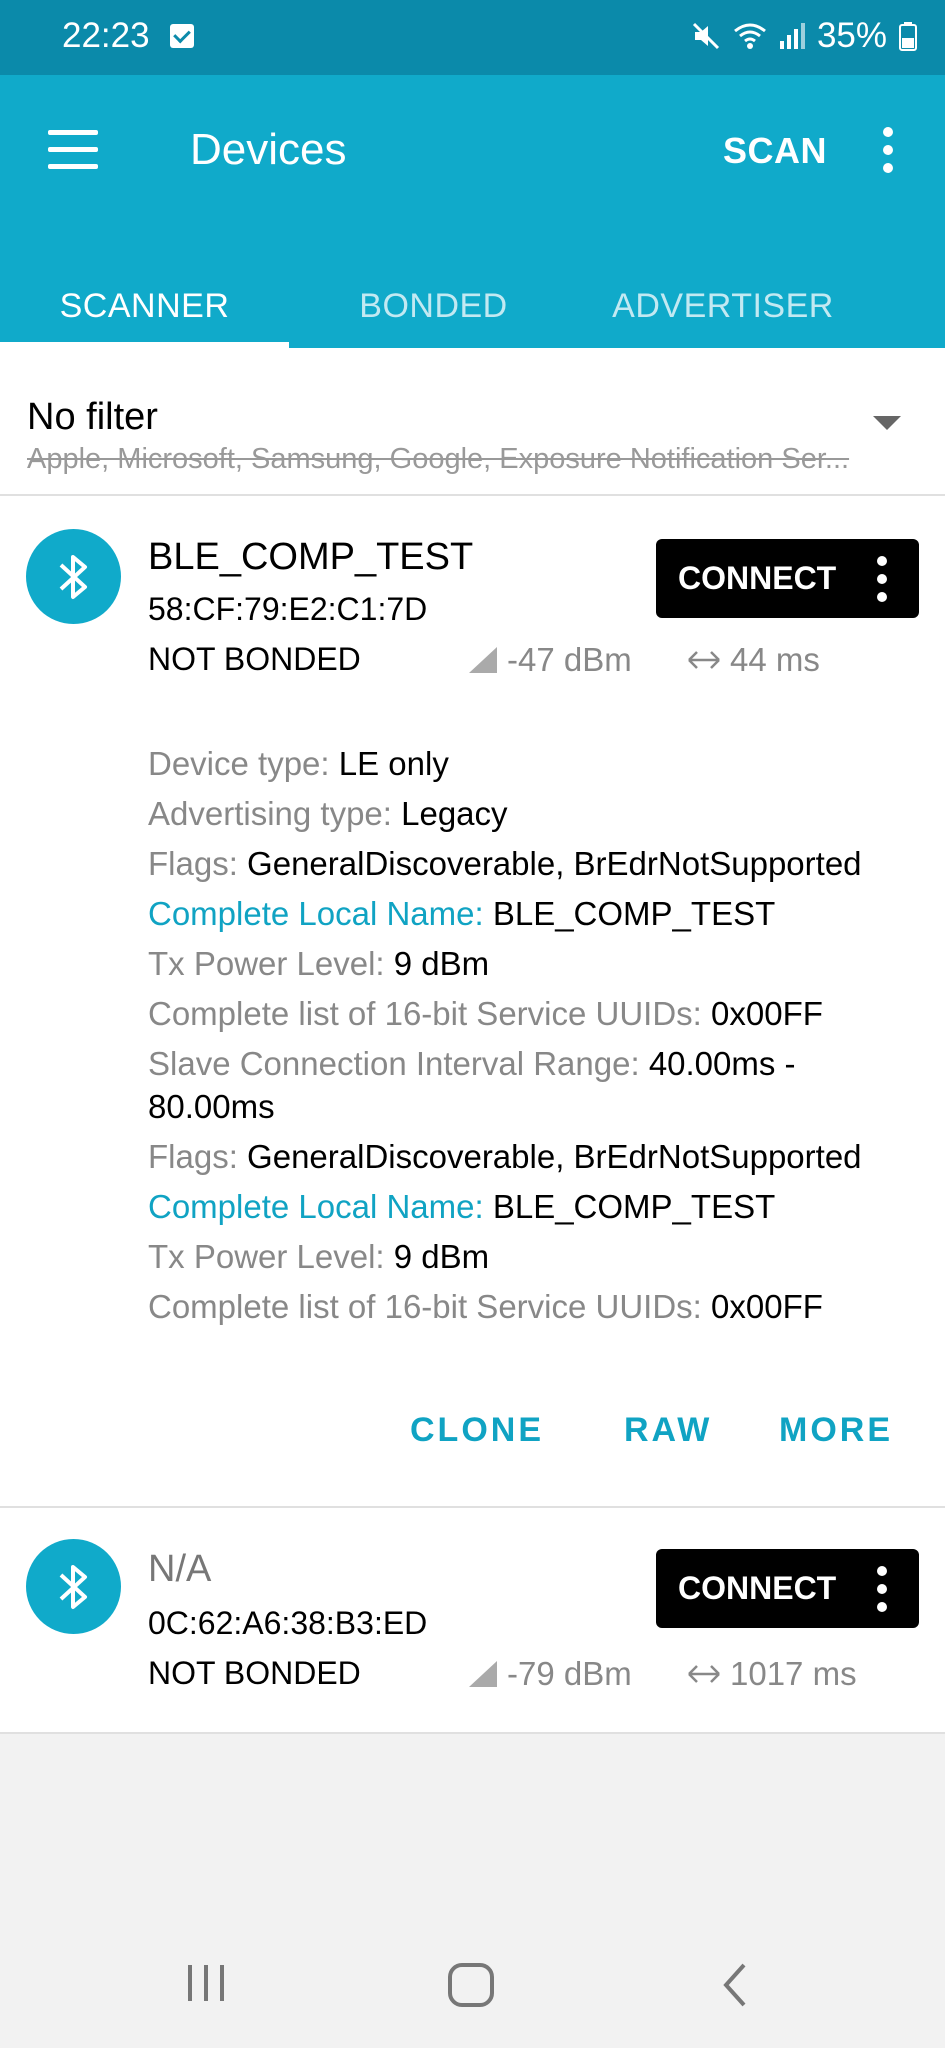 The width and height of the screenshot is (945, 2048). What do you see at coordinates (268, 149) in the screenshot?
I see `page-title: Devices` at bounding box center [268, 149].